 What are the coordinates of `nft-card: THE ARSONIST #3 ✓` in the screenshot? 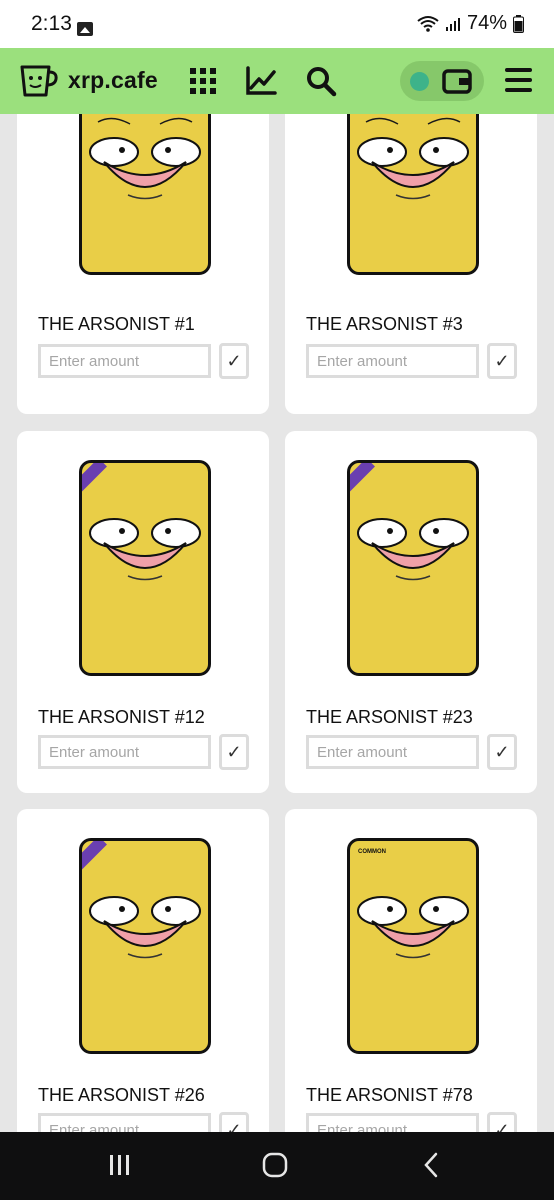 It's located at (411, 264).